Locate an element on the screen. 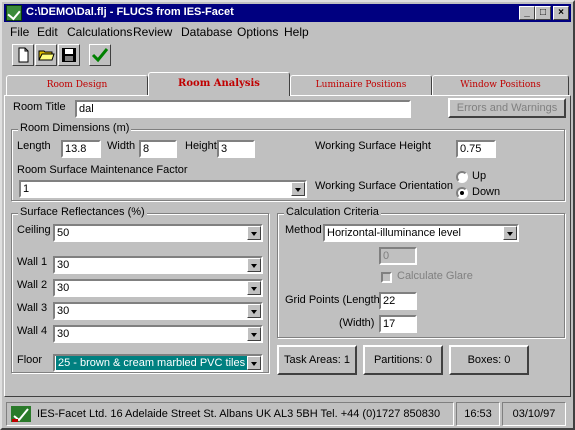 Image resolution: width=575 pixels, height=430 pixels. width-field: 8 is located at coordinates (158, 149).